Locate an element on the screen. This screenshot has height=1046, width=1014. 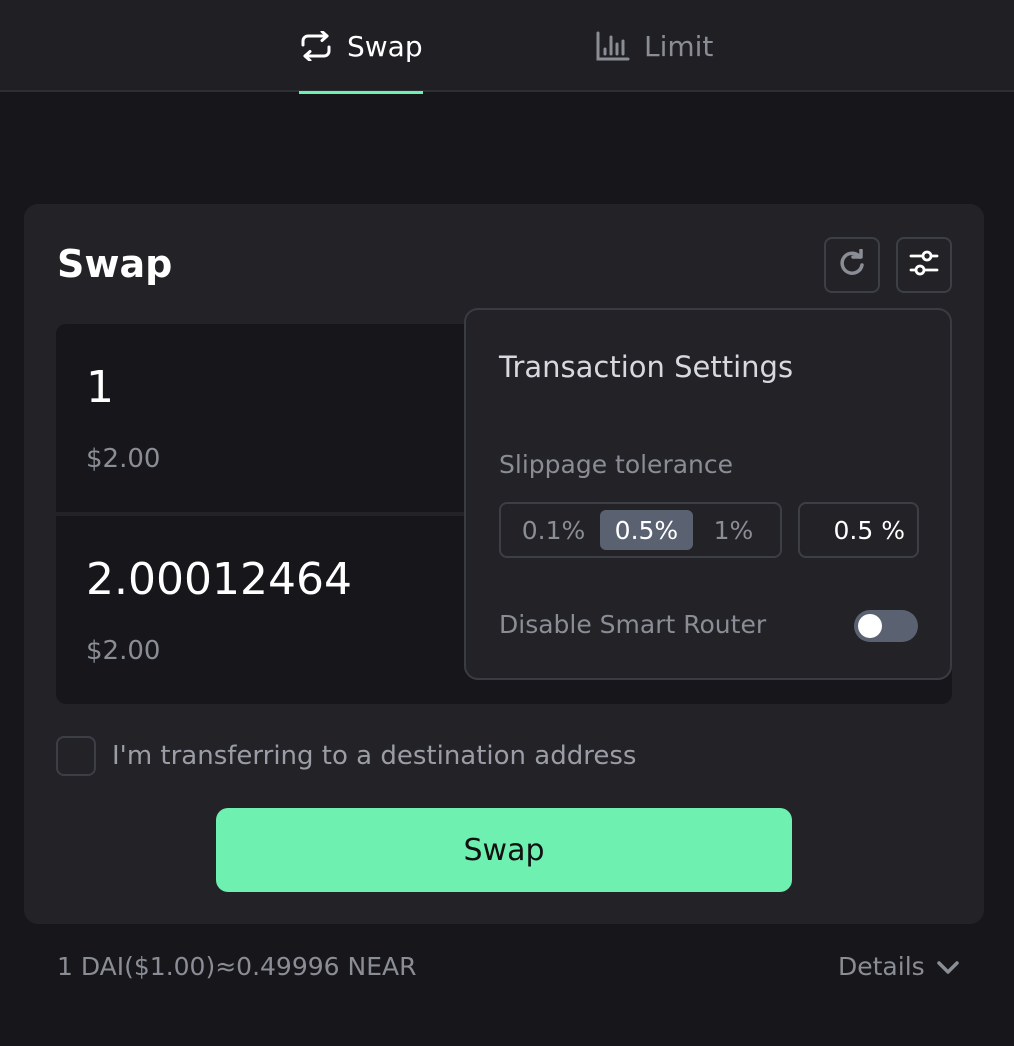
smart-router-label: Disable Smart Router is located at coordinates (633, 624).